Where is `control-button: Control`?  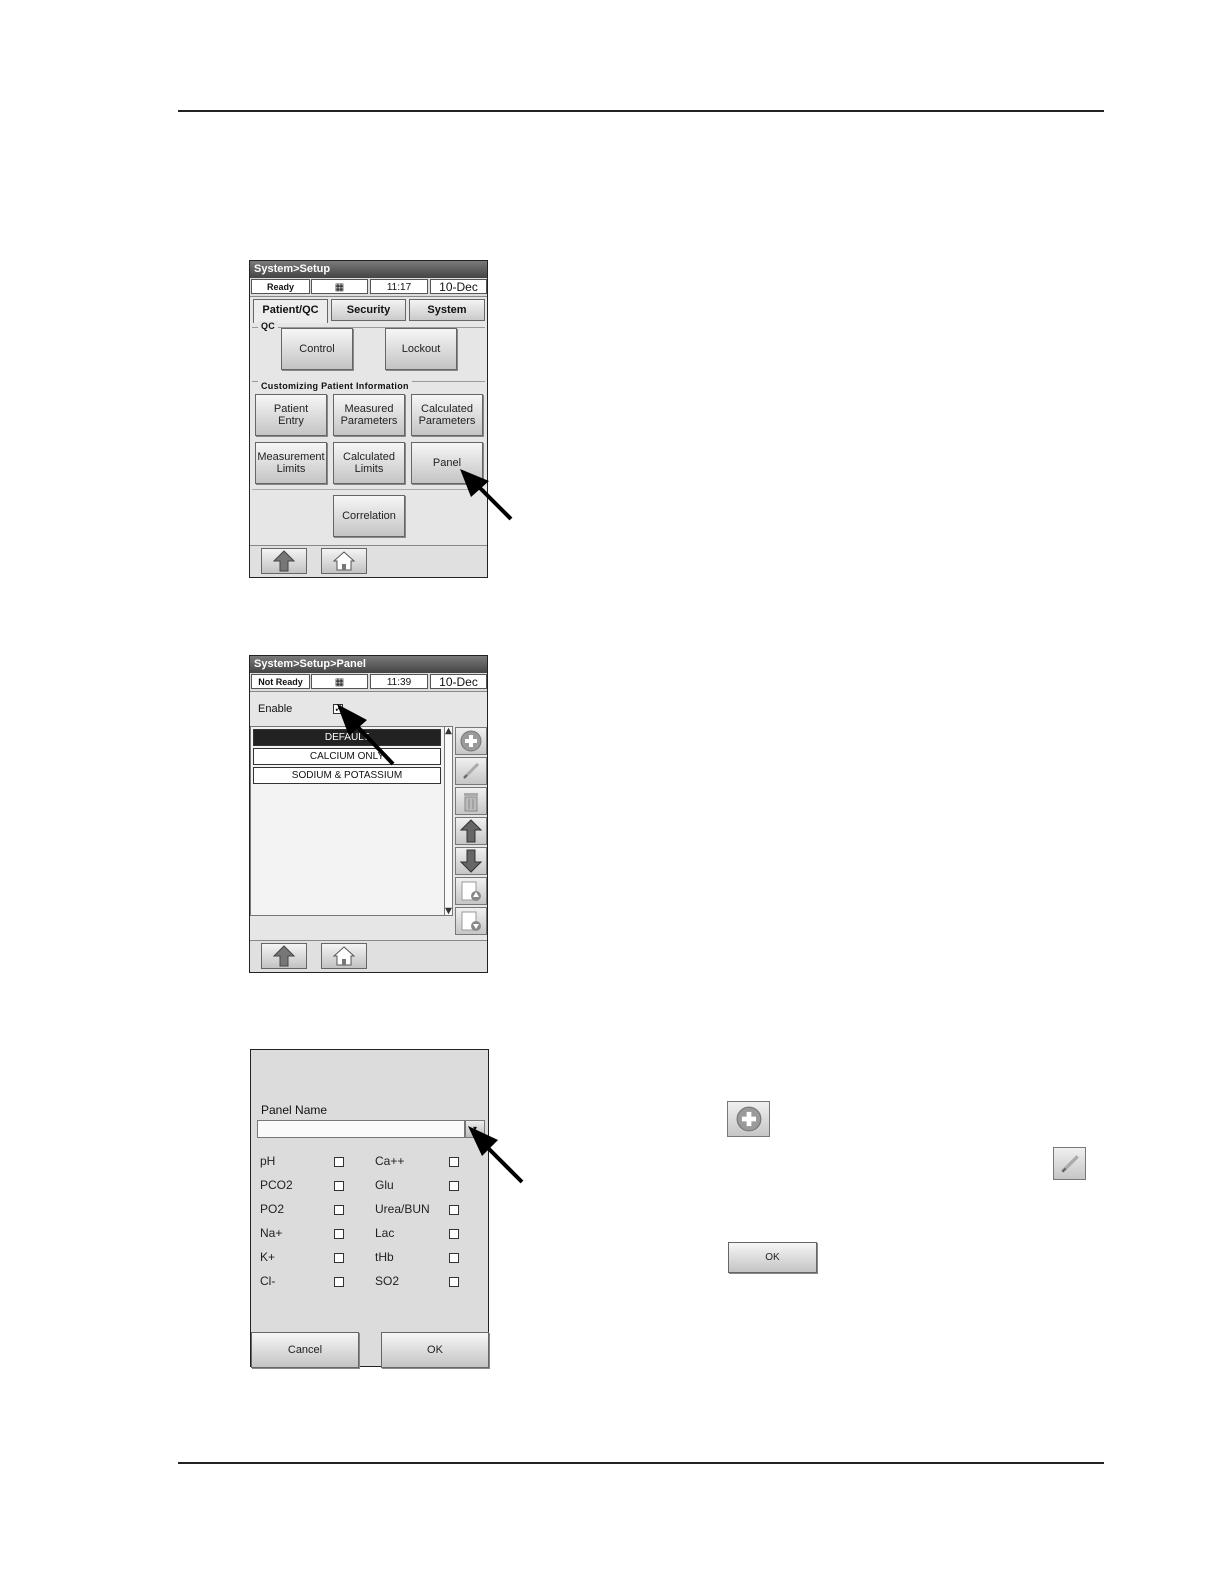
control-button: Control is located at coordinates (317, 349).